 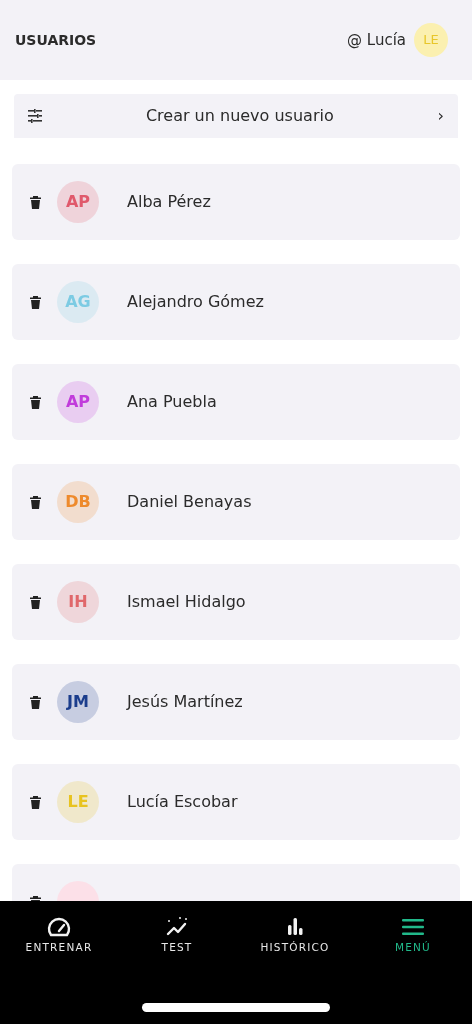 I want to click on nav-tab: HISTÓRICO, so click(x=295, y=929).